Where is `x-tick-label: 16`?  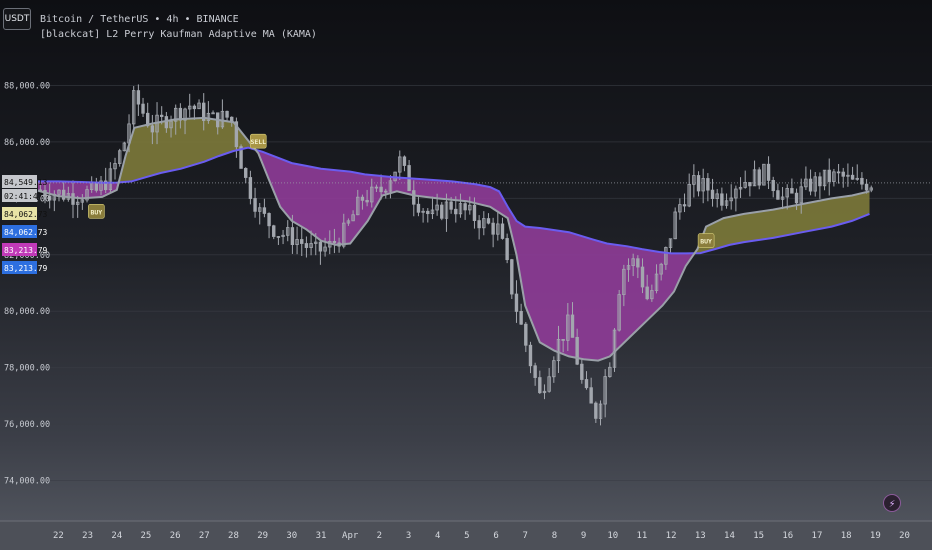
x-tick-label: 16 is located at coordinates (787, 536).